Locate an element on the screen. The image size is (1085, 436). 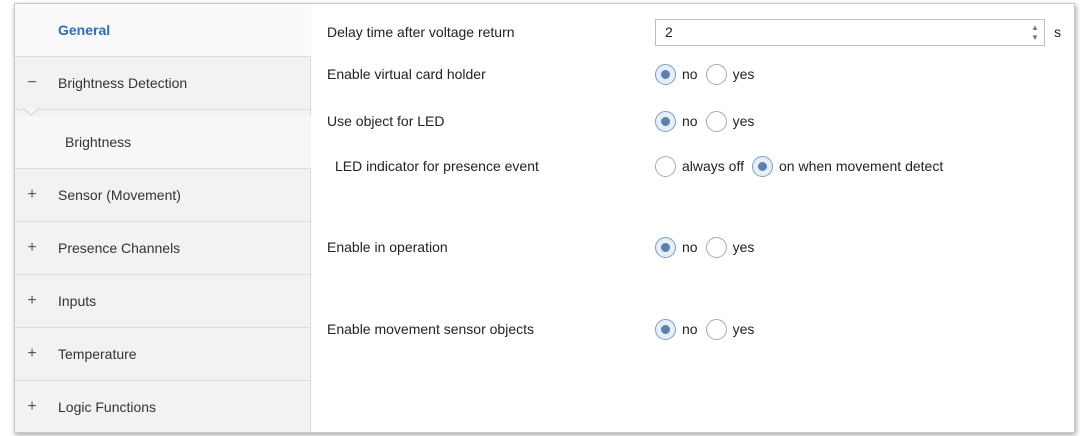
sidebar-item-label: Sensor (Movement) is located at coordinates (119, 195).